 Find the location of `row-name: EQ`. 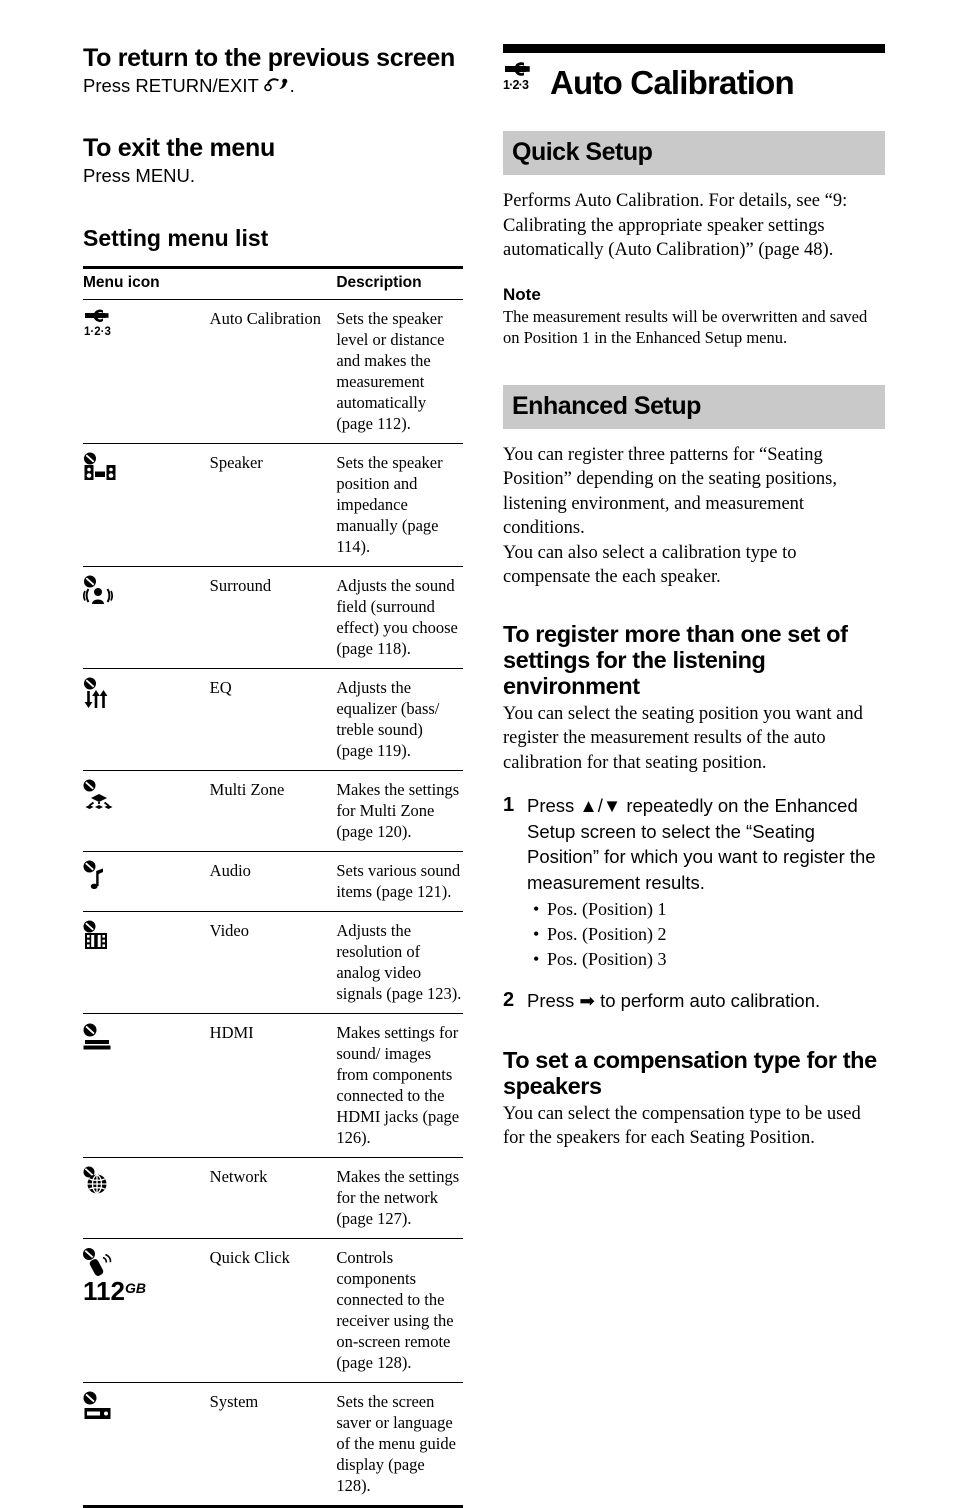

row-name: EQ is located at coordinates (220, 687).